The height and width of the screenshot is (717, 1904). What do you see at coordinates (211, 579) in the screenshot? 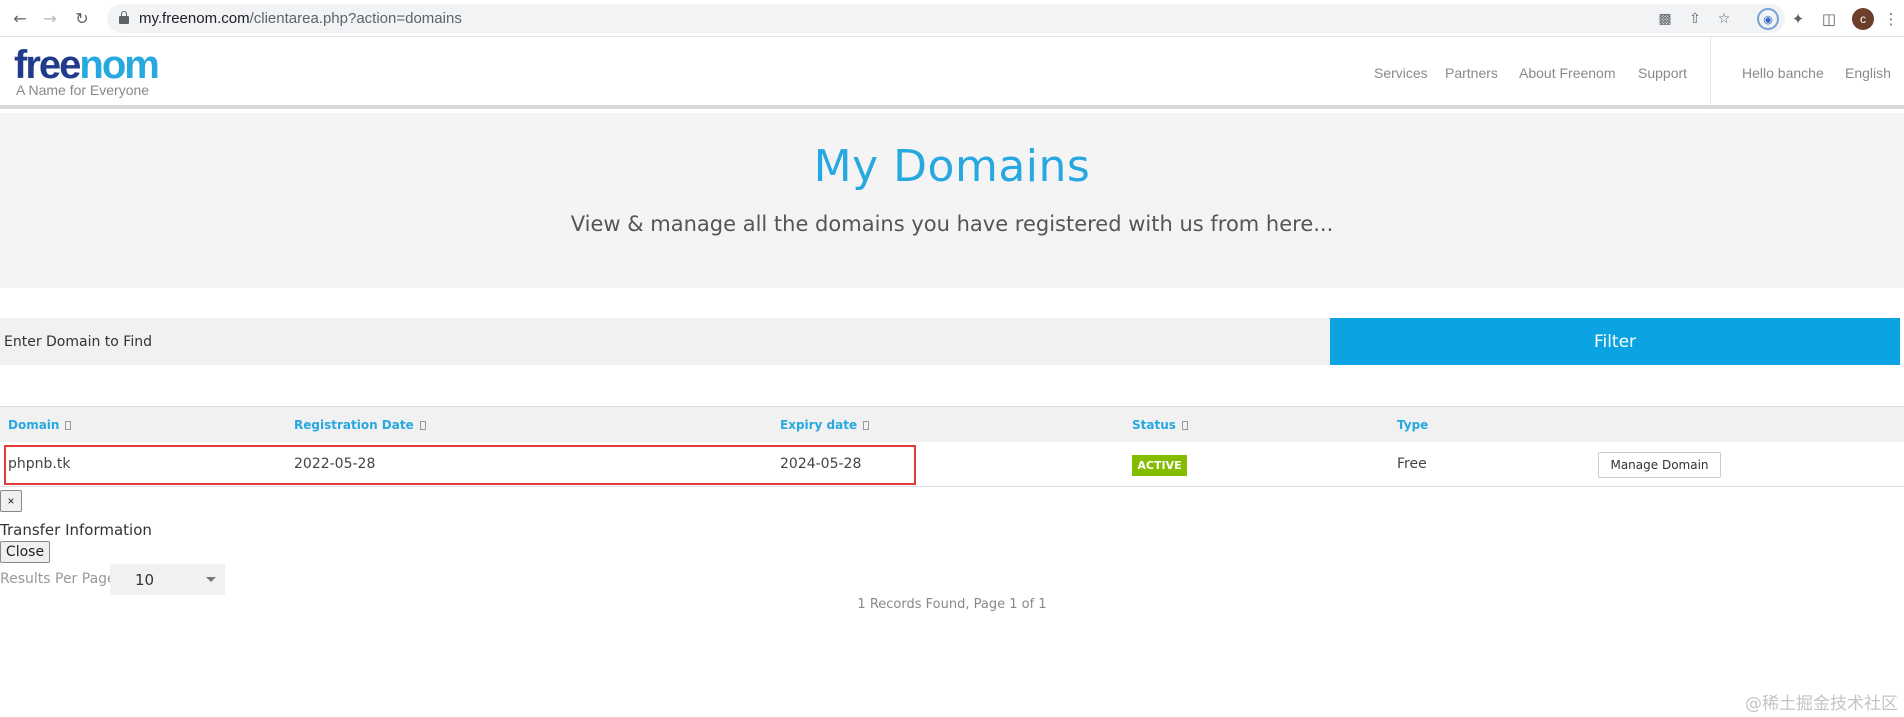
I see `chevron-down-icon` at bounding box center [211, 579].